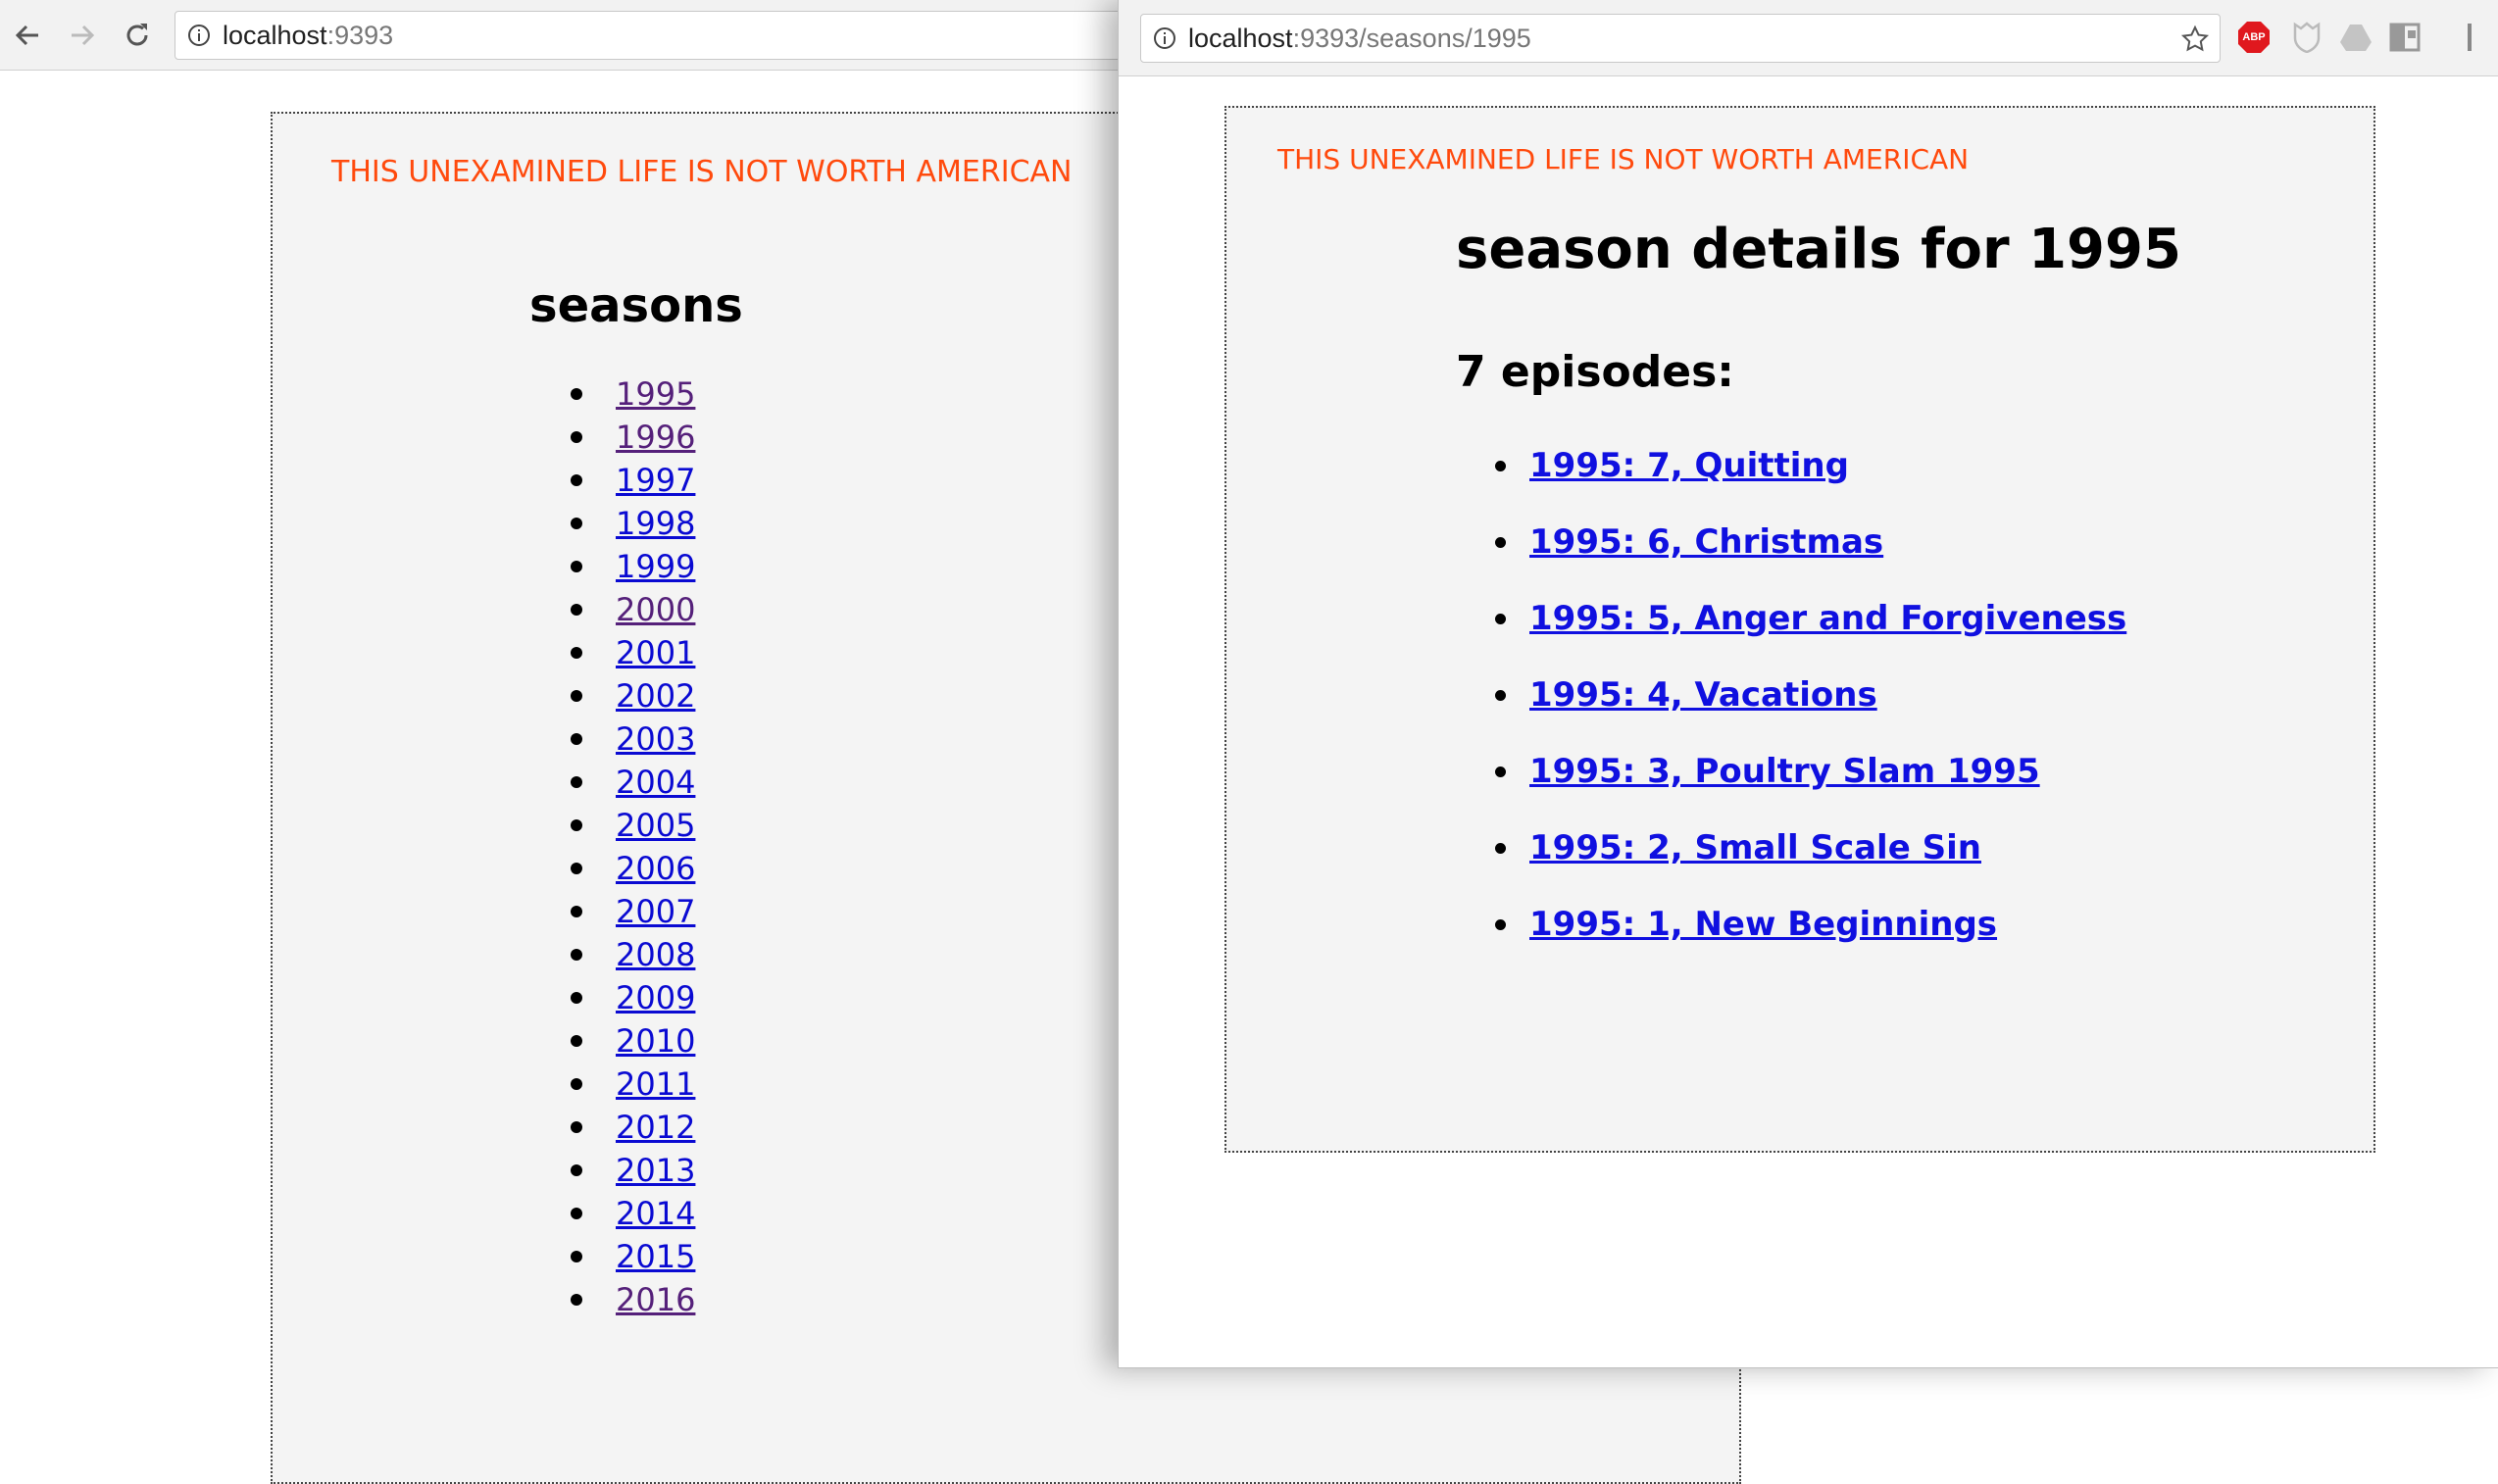 This screenshot has width=2498, height=1484. I want to click on list-item: 2014, so click(633, 1213).